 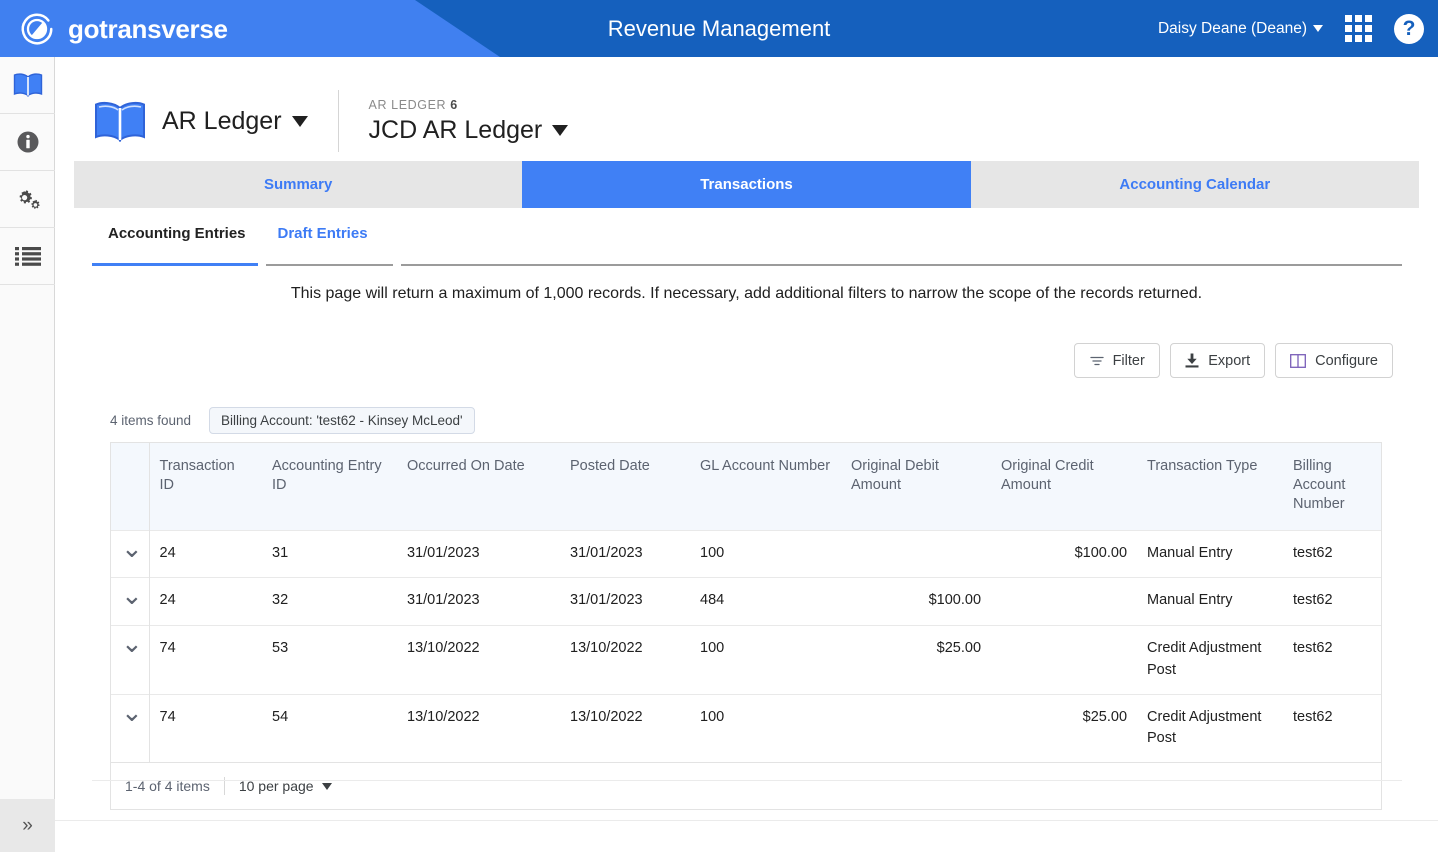 What do you see at coordinates (1232, 28) in the screenshot?
I see `user-name: Daisy Deane (Deane)` at bounding box center [1232, 28].